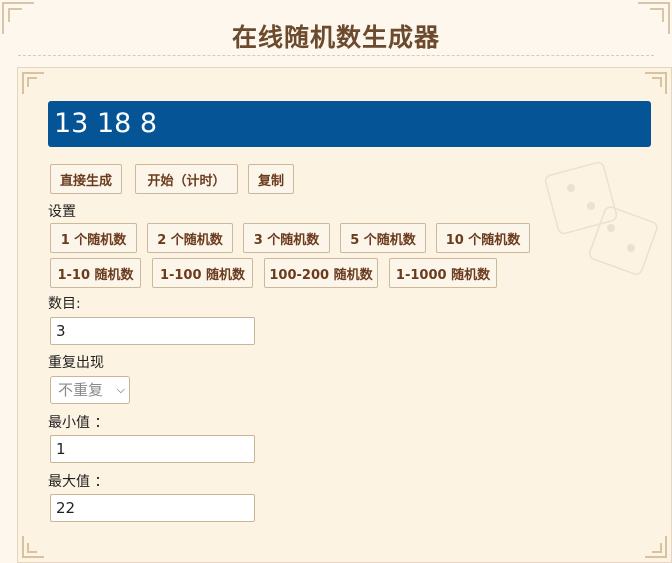 This screenshot has height=563, width=672. What do you see at coordinates (64, 304) in the screenshot?
I see `count-label: 数目:` at bounding box center [64, 304].